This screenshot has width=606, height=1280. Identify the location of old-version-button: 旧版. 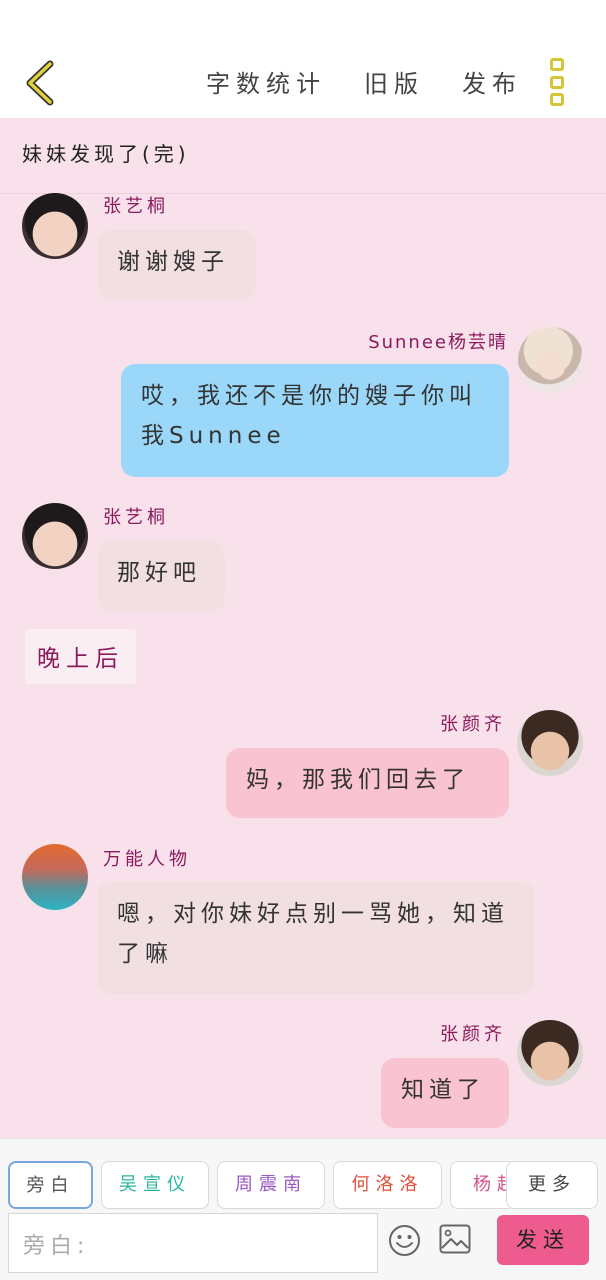
(394, 81).